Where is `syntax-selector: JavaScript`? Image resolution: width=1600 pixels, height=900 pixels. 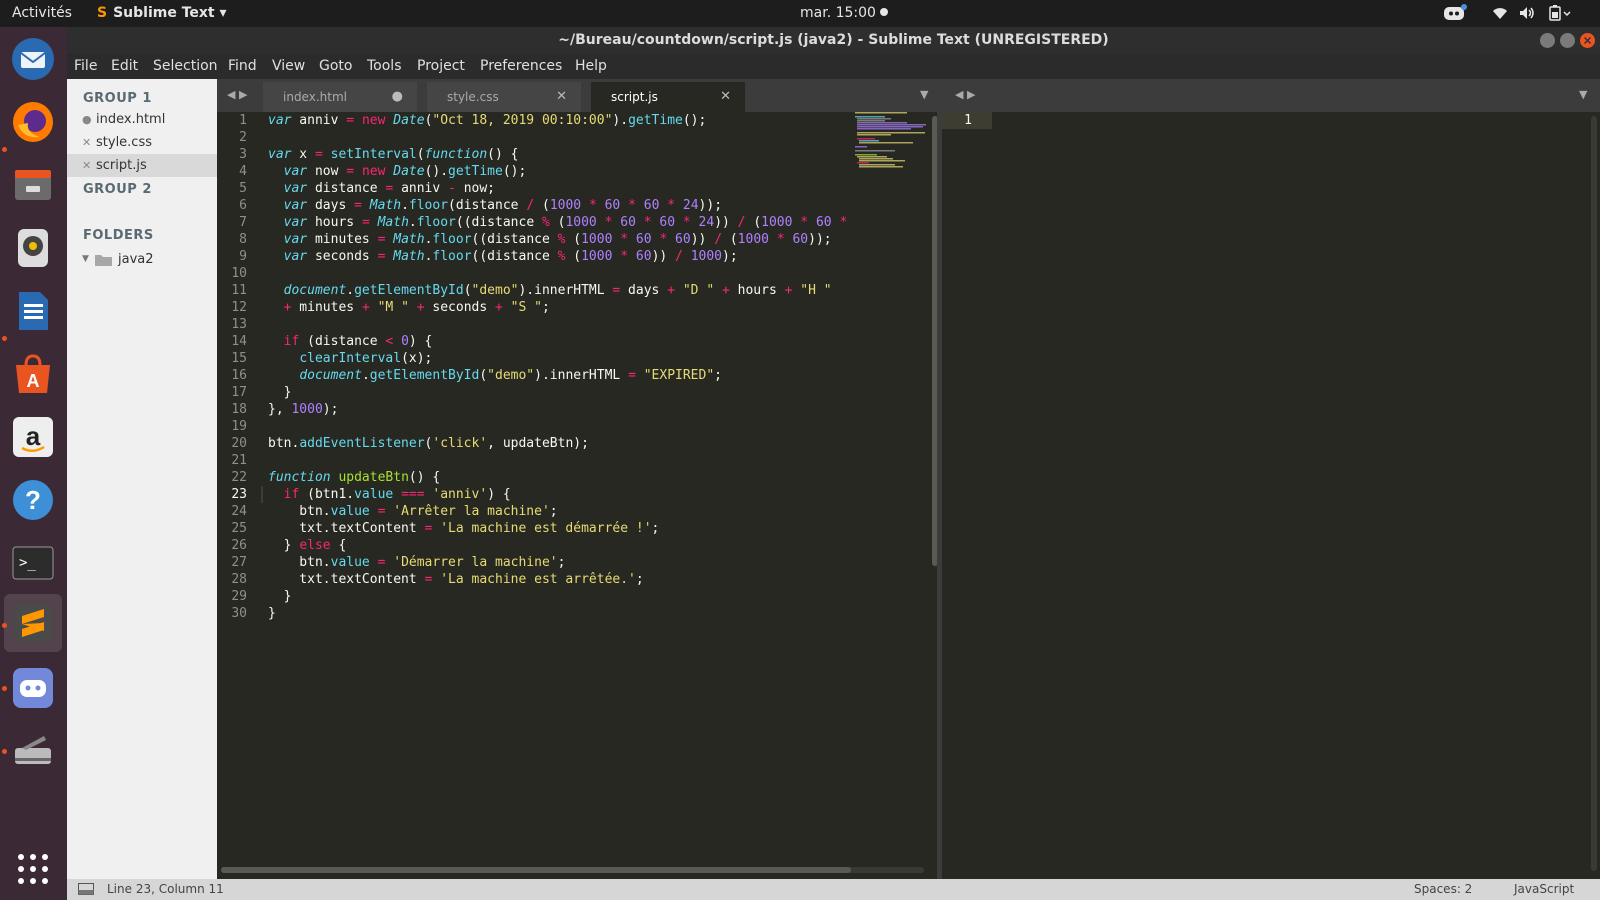 syntax-selector: JavaScript is located at coordinates (1544, 889).